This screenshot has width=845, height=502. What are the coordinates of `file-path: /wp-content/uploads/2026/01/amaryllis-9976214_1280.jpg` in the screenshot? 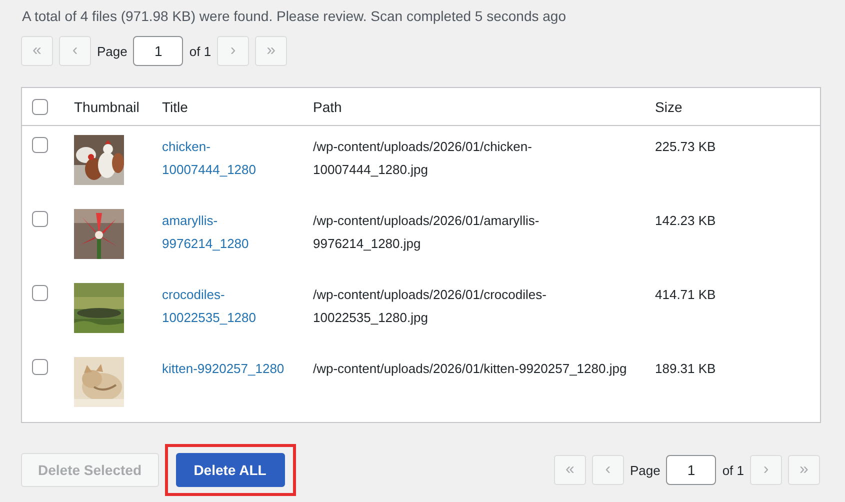 It's located at (426, 232).